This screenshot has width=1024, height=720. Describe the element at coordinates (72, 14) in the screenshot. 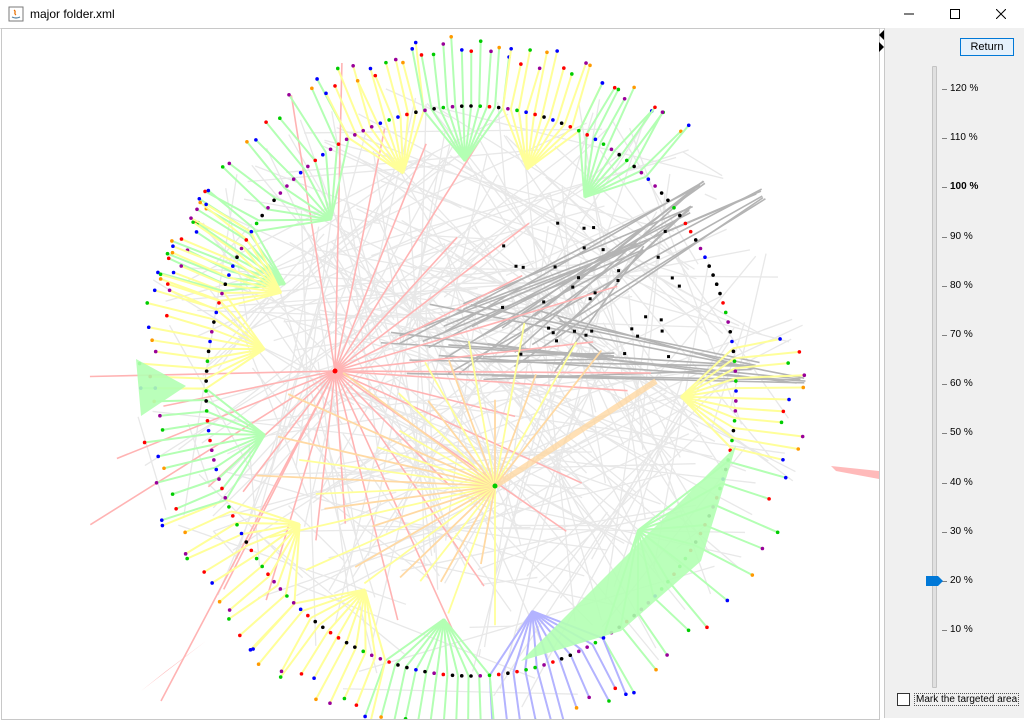

I see `window-title: major folder.xml` at that location.